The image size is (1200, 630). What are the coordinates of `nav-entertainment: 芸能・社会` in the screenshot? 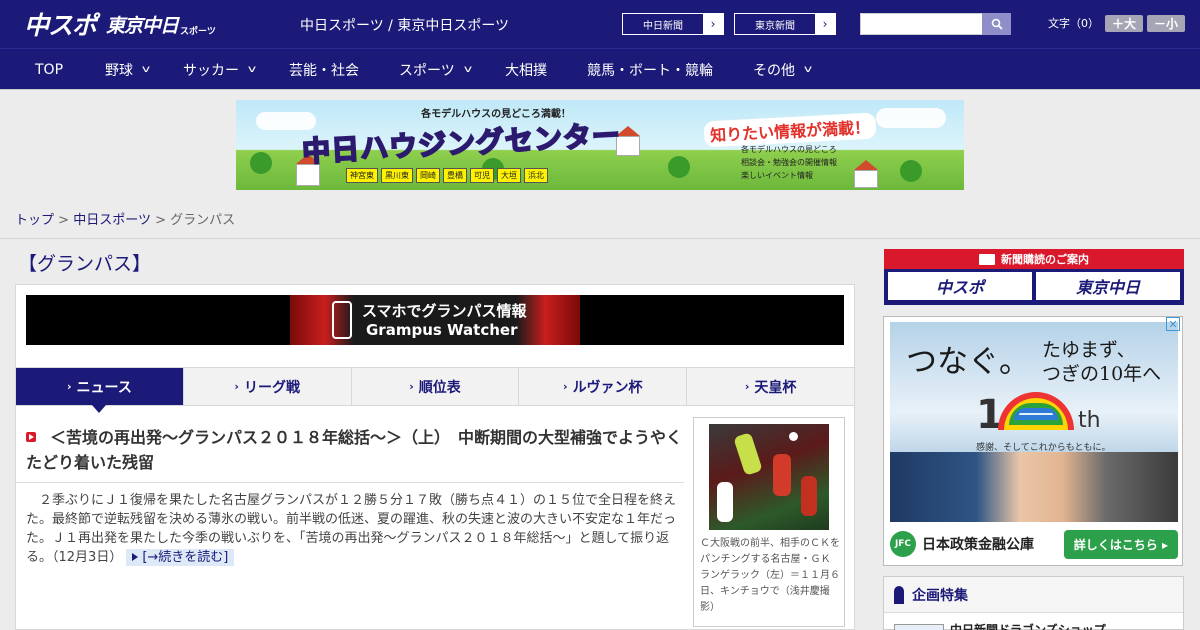 It's located at (324, 69).